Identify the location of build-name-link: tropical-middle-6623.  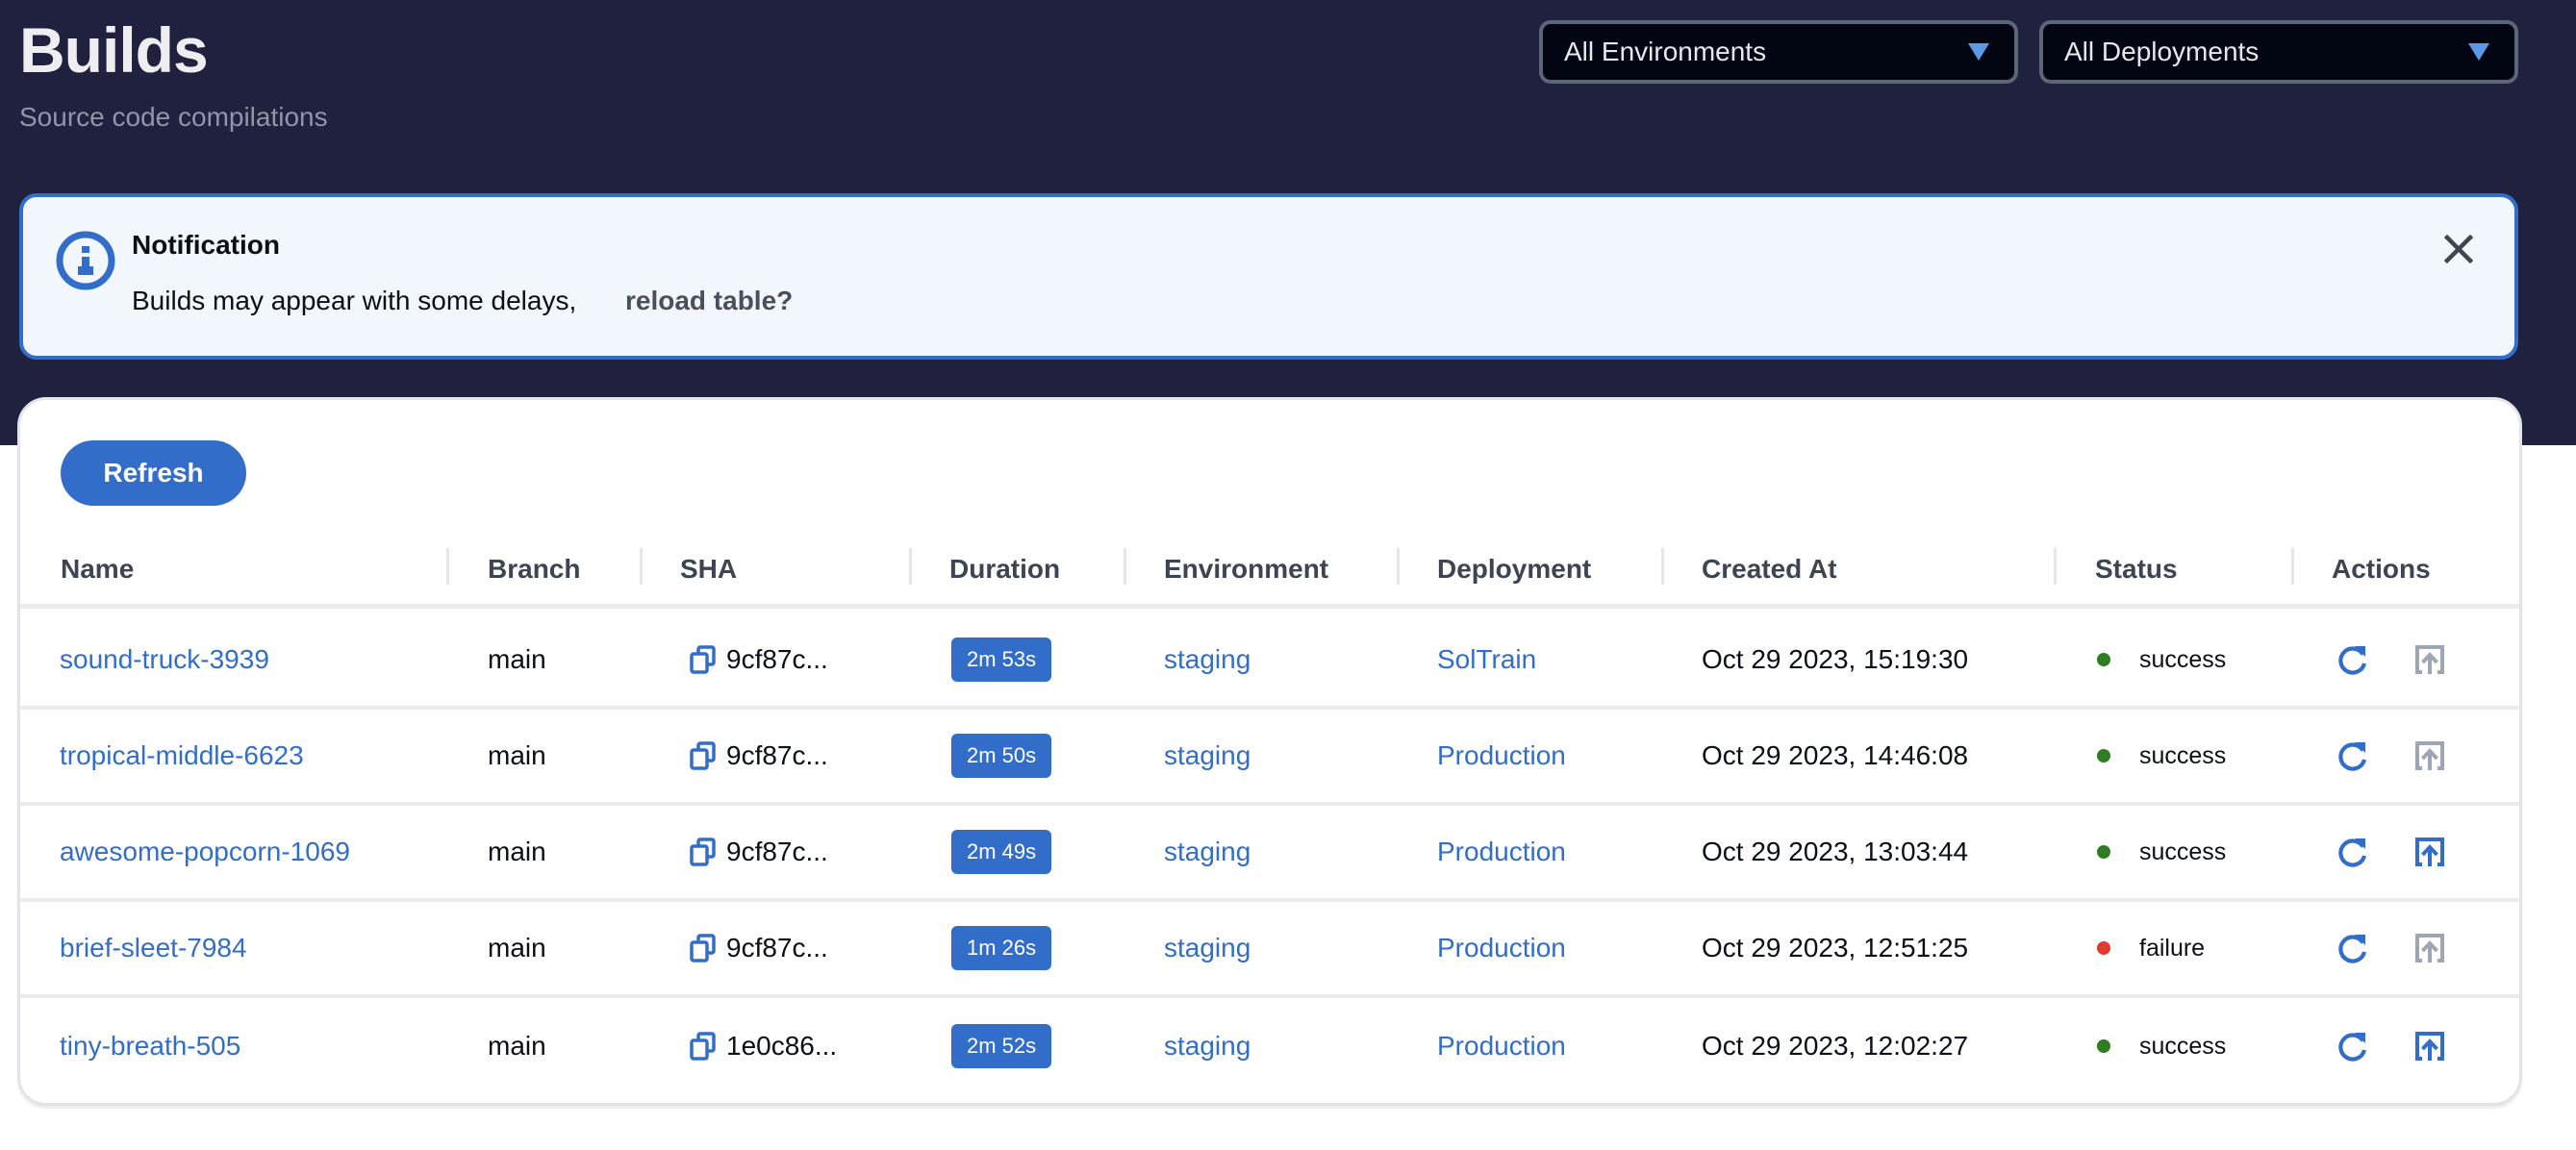
(182, 755).